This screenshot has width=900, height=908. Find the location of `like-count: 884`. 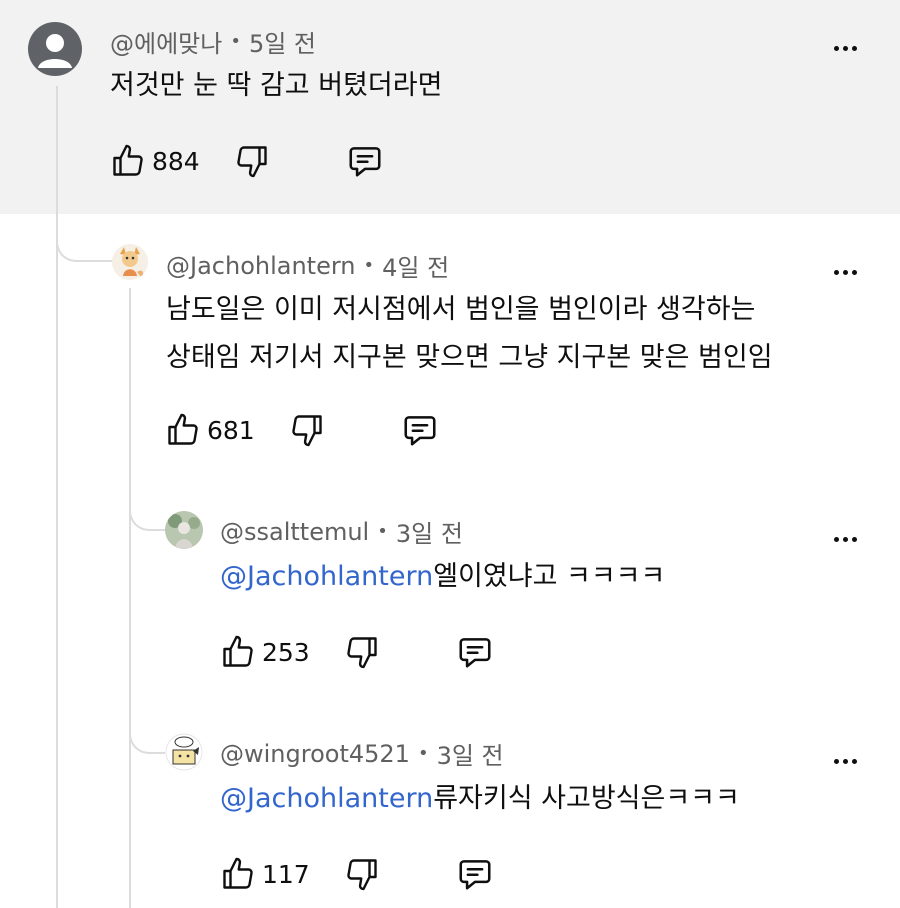

like-count: 884 is located at coordinates (176, 161).